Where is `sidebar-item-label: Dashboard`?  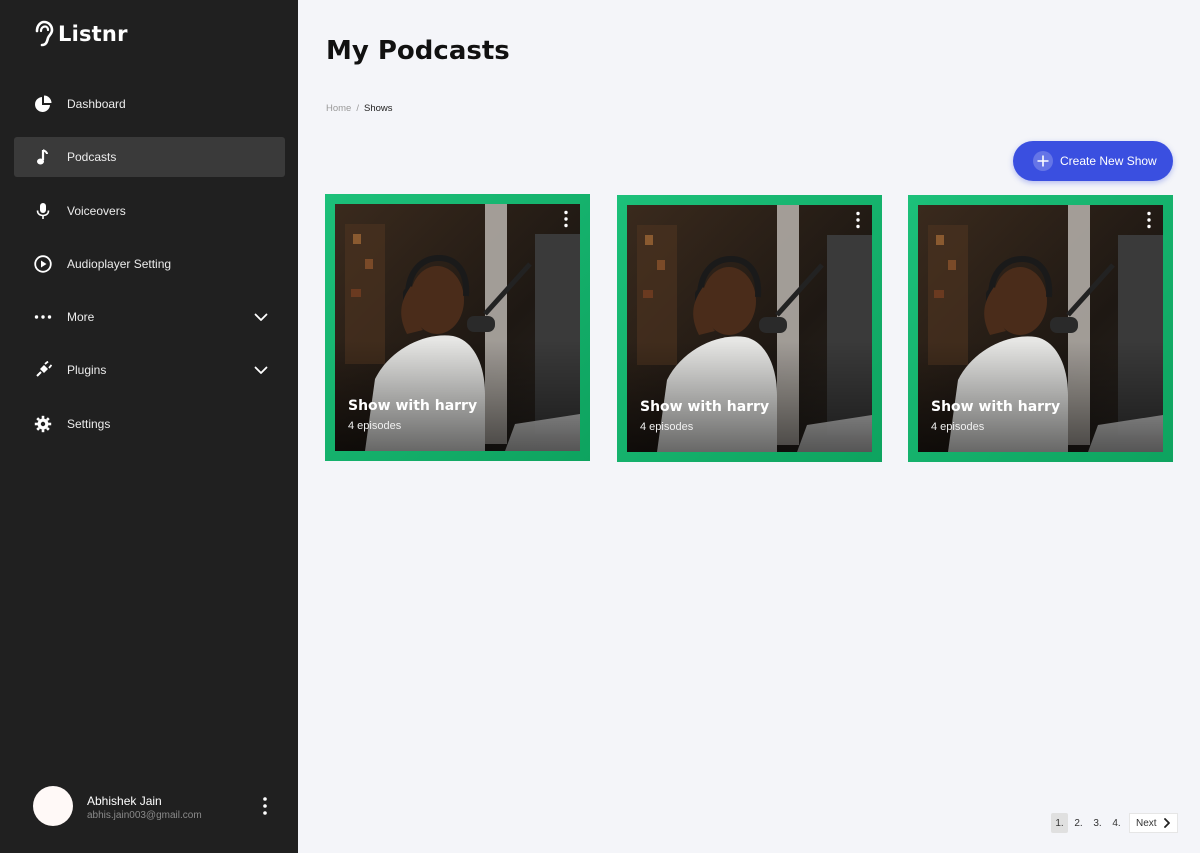
sidebar-item-label: Dashboard is located at coordinates (96, 104).